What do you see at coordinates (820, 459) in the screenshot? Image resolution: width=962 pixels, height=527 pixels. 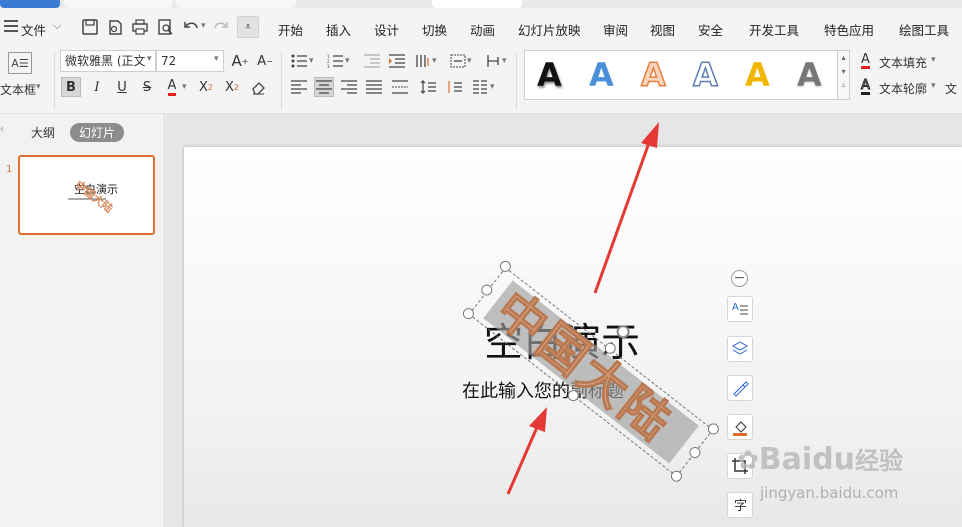 I see `baidu-watermark-logo: ✿Baidu经验` at bounding box center [820, 459].